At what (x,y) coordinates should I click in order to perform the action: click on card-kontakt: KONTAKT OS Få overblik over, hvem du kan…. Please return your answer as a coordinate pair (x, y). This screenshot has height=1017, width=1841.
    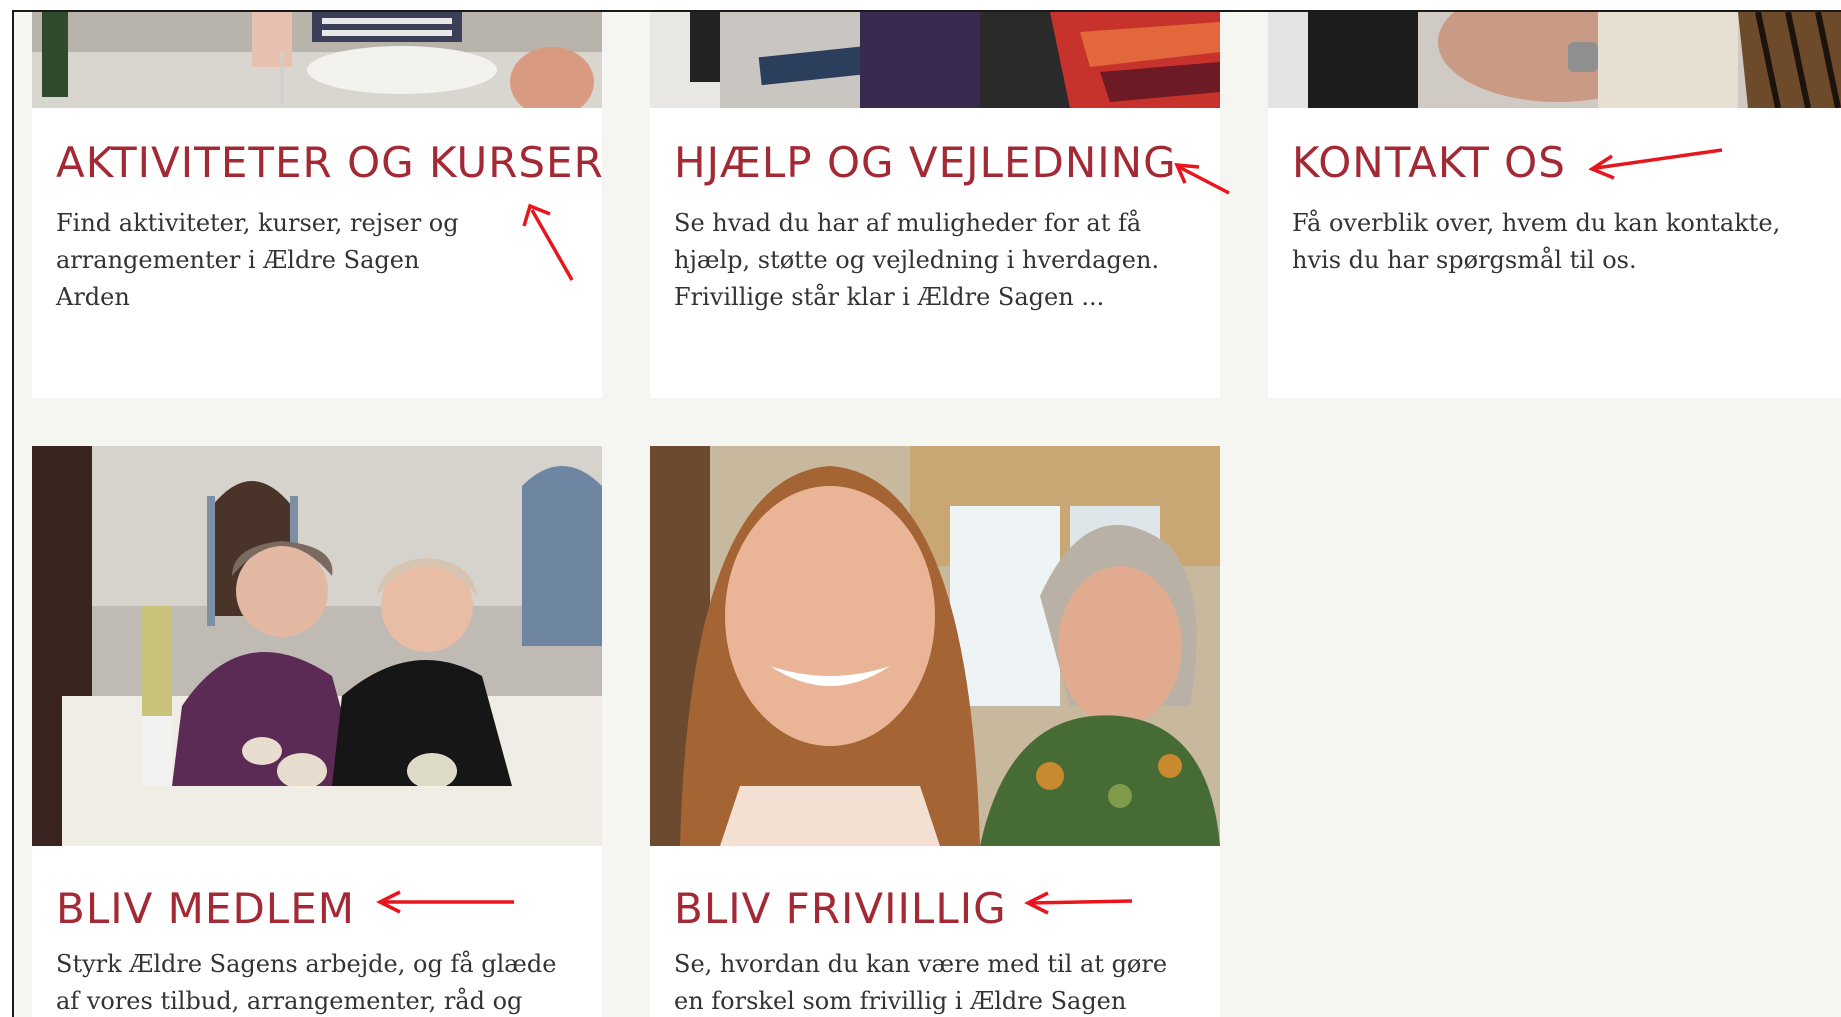
    Looking at the image, I should click on (1554, 205).